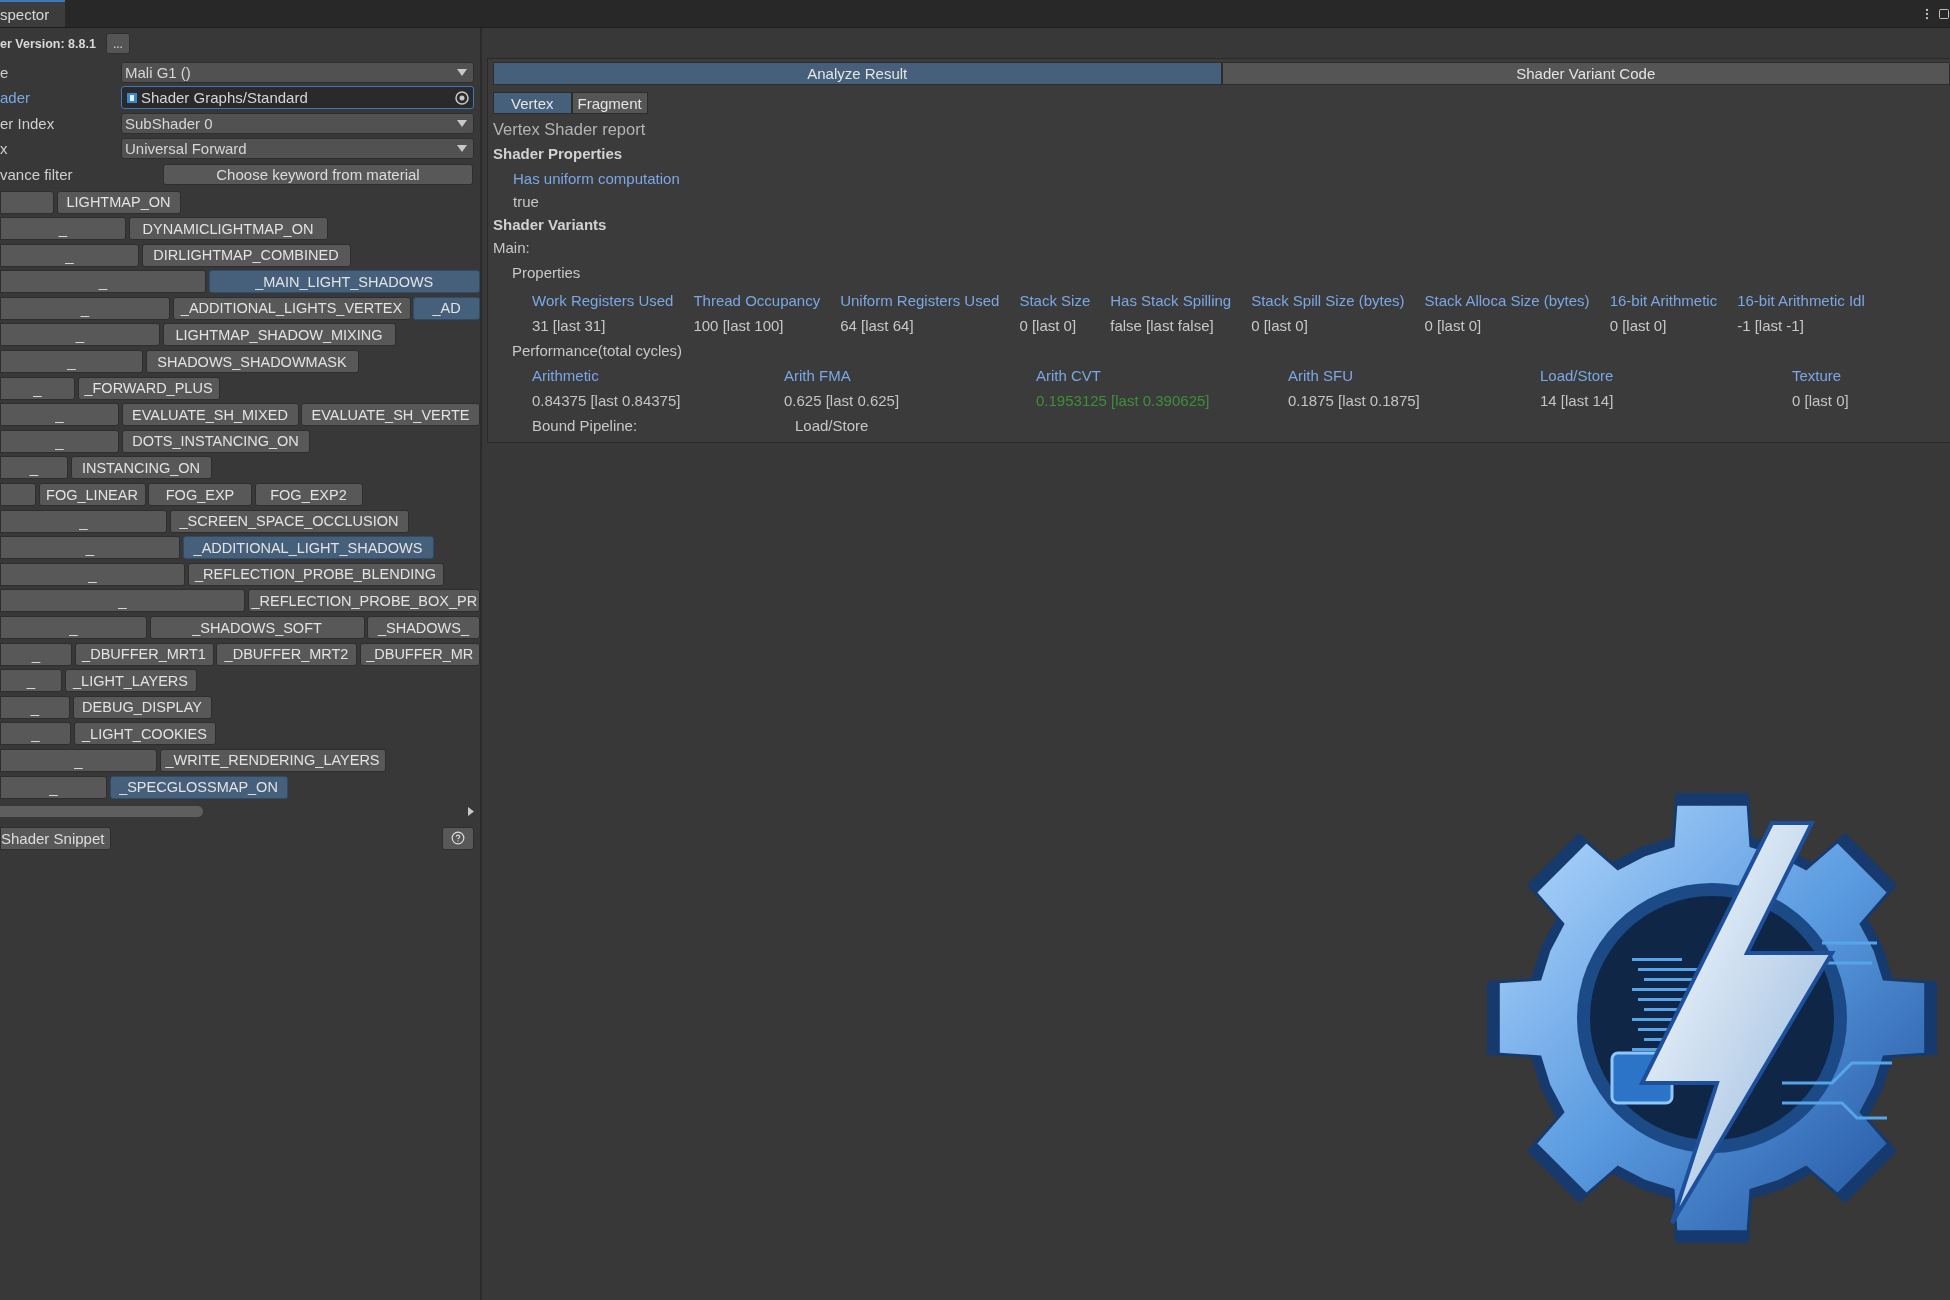 The height and width of the screenshot is (1300, 1950). I want to click on keyword-button: SHADOWS_SHADOWMASK, so click(252, 362).